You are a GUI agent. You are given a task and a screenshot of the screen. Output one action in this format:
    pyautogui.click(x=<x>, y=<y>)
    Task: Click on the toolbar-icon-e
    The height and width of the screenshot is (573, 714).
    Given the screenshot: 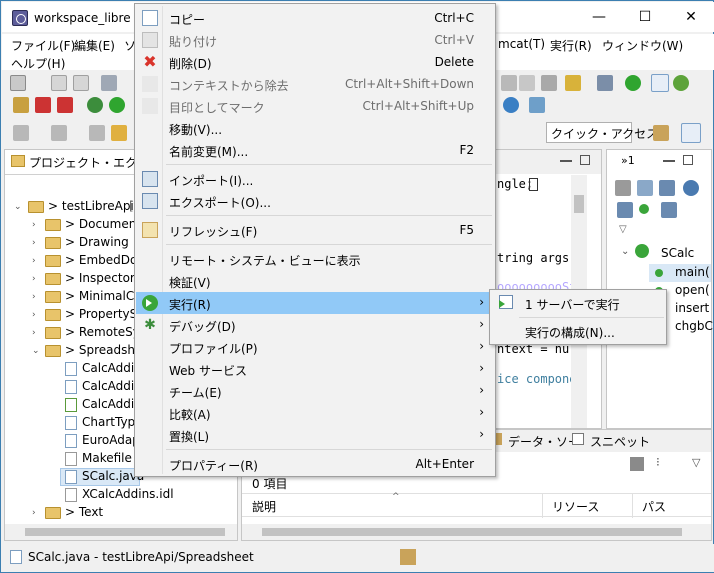 What is the action you would take?
    pyautogui.click(x=605, y=83)
    